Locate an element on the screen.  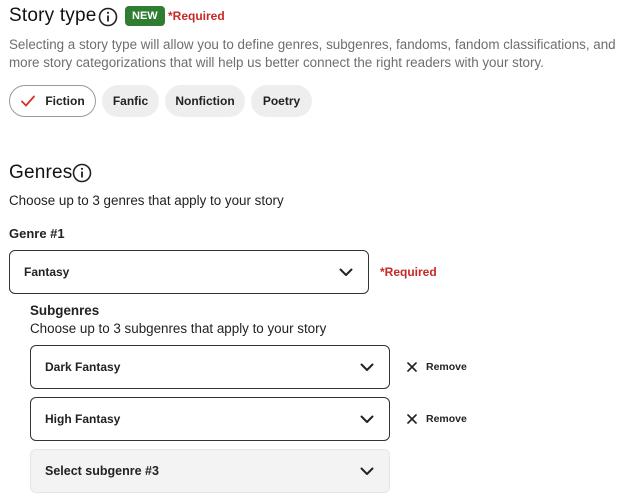
genre1-select: Fantasy is located at coordinates (189, 272).